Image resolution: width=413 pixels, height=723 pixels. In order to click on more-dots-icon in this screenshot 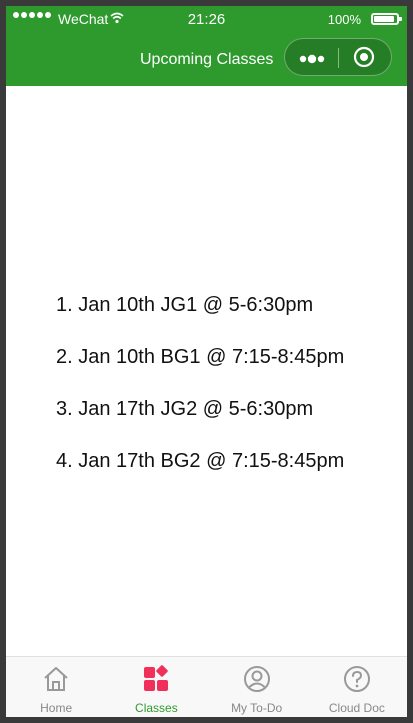, I will do `click(313, 58)`.